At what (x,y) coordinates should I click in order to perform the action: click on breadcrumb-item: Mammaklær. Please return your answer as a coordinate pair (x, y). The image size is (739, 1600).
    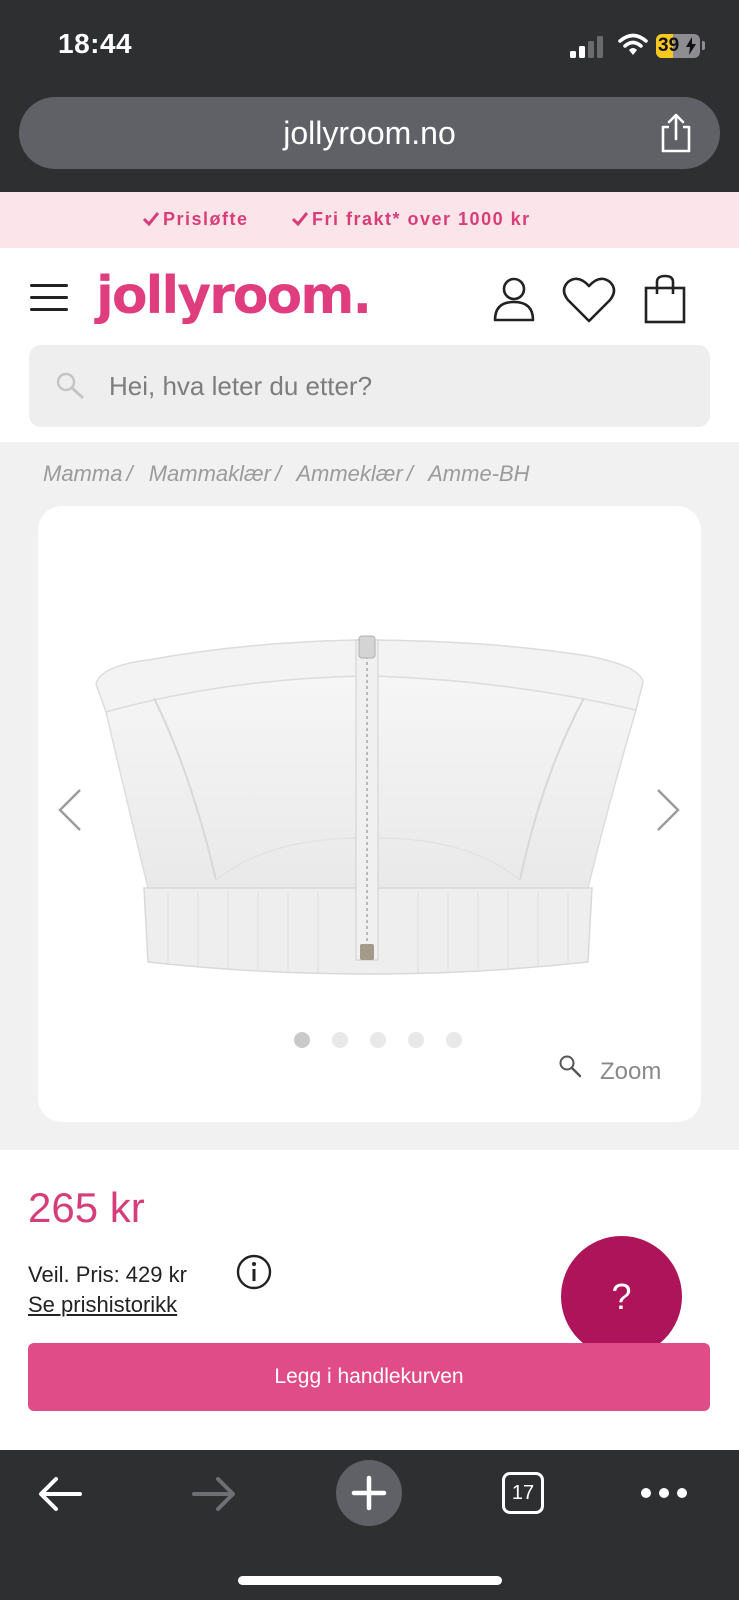
    Looking at the image, I should click on (210, 473).